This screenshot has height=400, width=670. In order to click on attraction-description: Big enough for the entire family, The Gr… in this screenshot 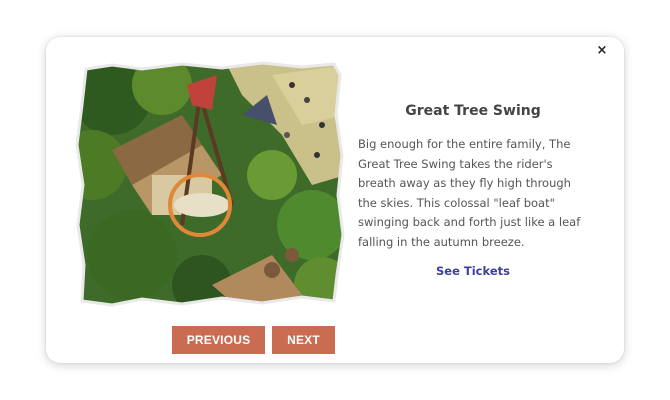, I will do `click(469, 193)`.